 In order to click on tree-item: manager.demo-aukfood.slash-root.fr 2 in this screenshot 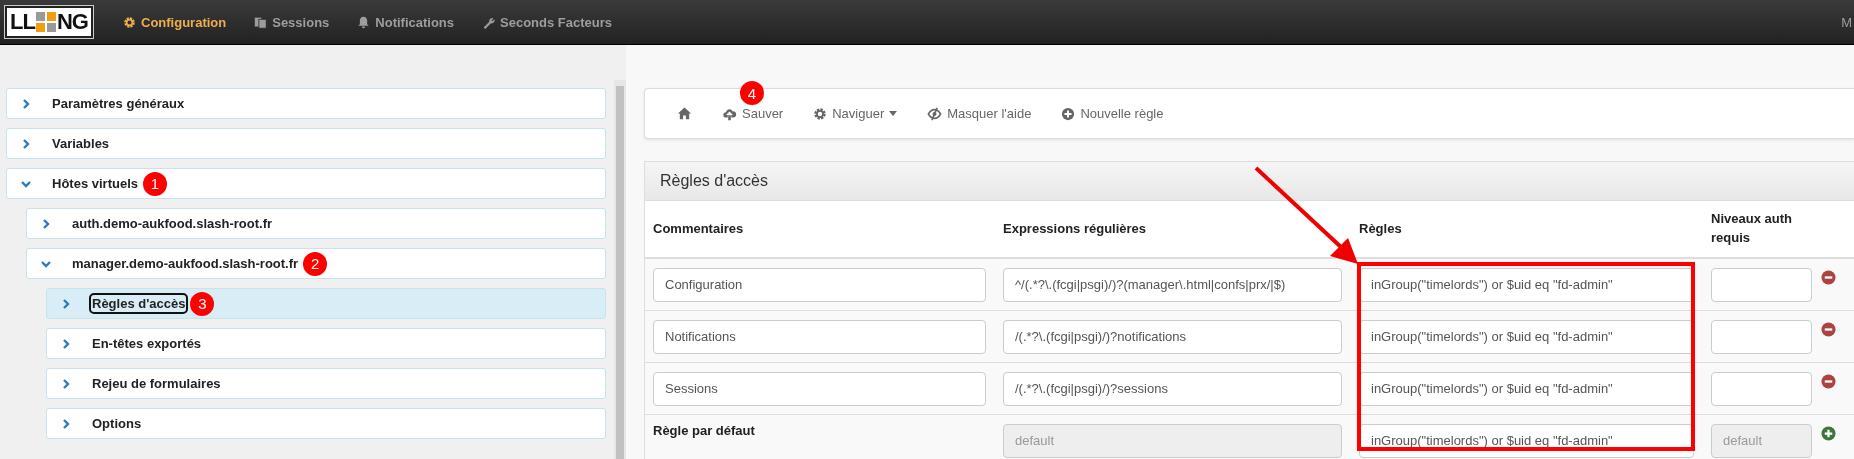, I will do `click(316, 263)`.